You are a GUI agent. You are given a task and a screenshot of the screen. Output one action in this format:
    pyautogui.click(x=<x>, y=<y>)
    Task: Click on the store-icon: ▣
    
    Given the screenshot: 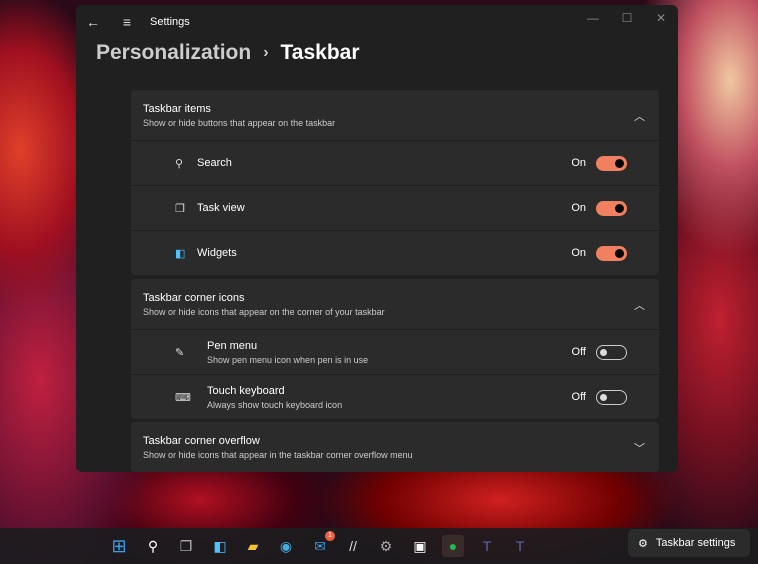 What is the action you would take?
    pyautogui.click(x=420, y=546)
    